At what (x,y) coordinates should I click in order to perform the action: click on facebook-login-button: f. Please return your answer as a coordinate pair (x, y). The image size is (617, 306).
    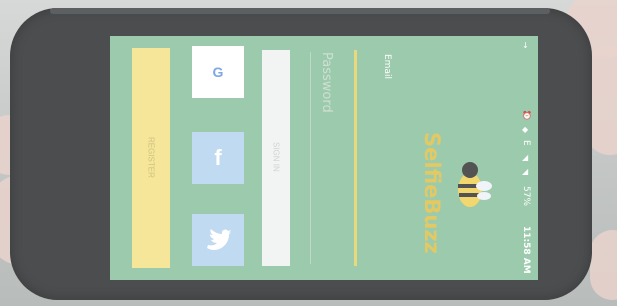
    Looking at the image, I should click on (218, 158).